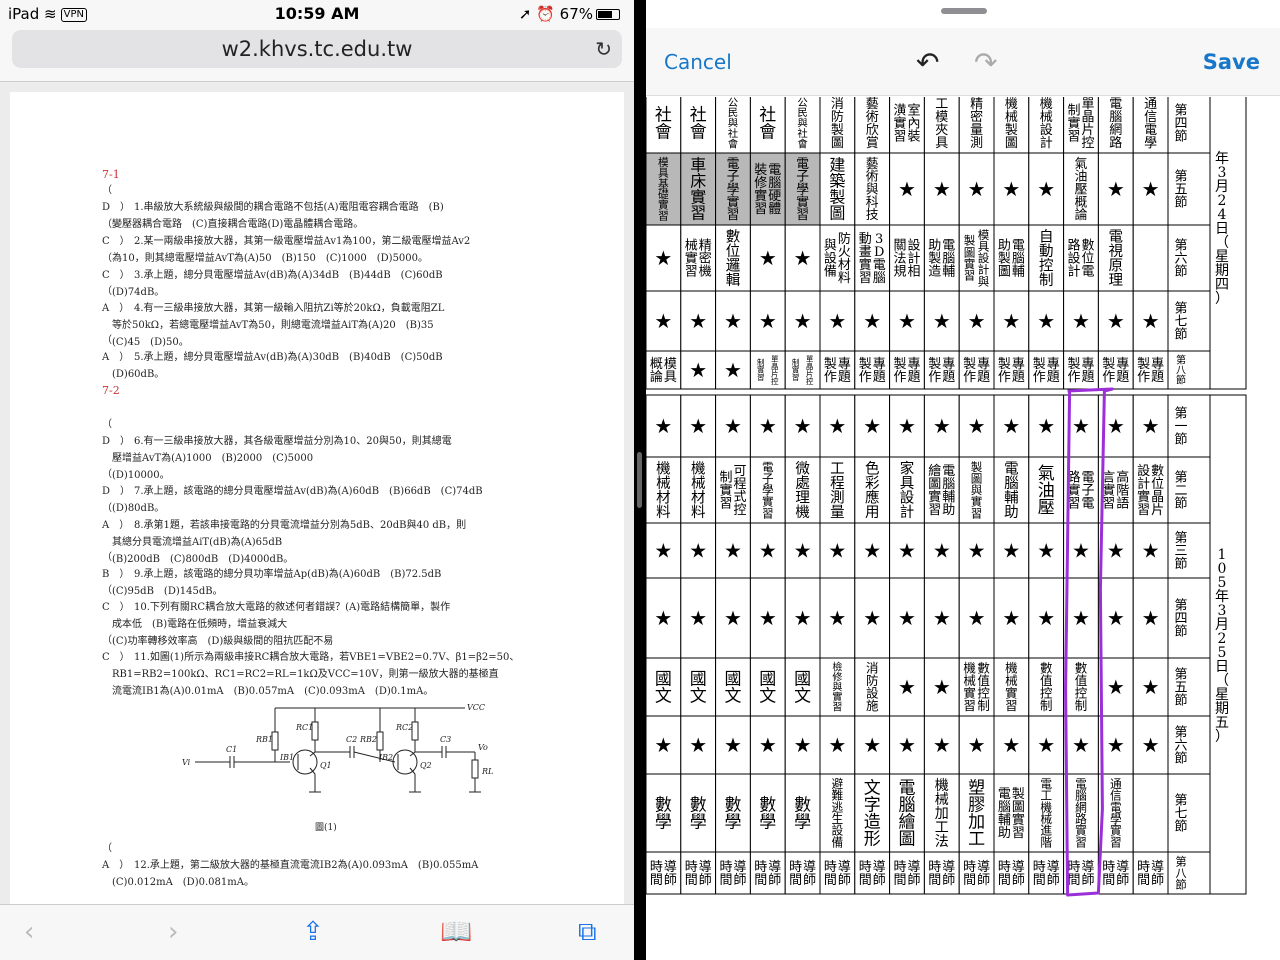  I want to click on period-label: 第三節, so click(1180, 551).